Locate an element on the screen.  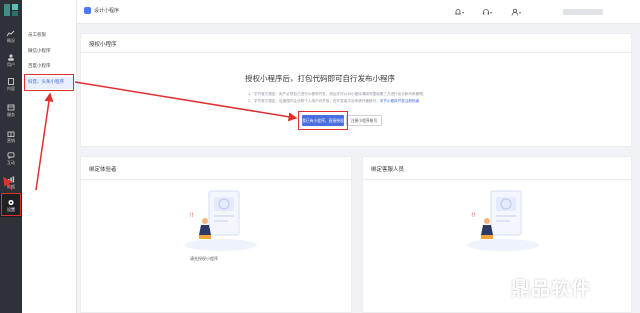
highlight-box-douyin is located at coordinates (49, 82).